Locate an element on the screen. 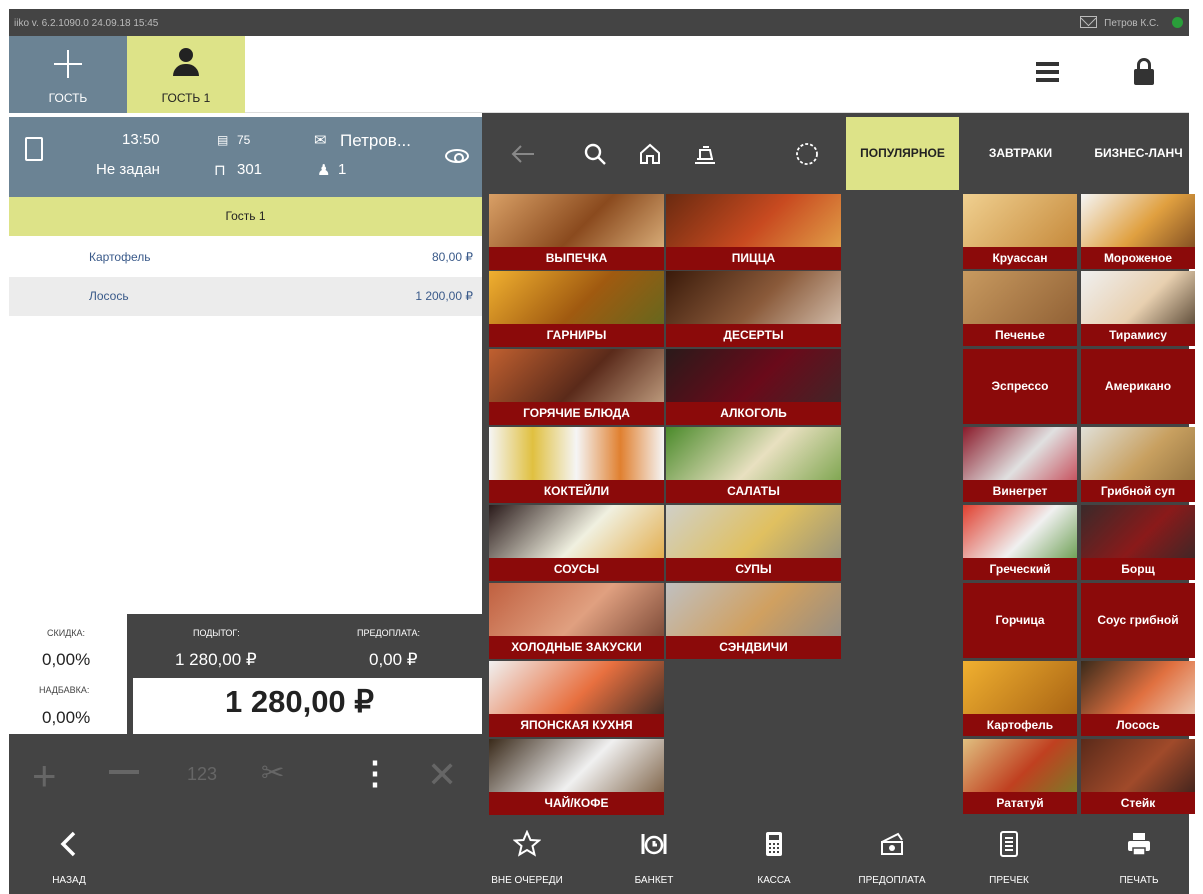  quantity-button: 123 is located at coordinates (202, 774).